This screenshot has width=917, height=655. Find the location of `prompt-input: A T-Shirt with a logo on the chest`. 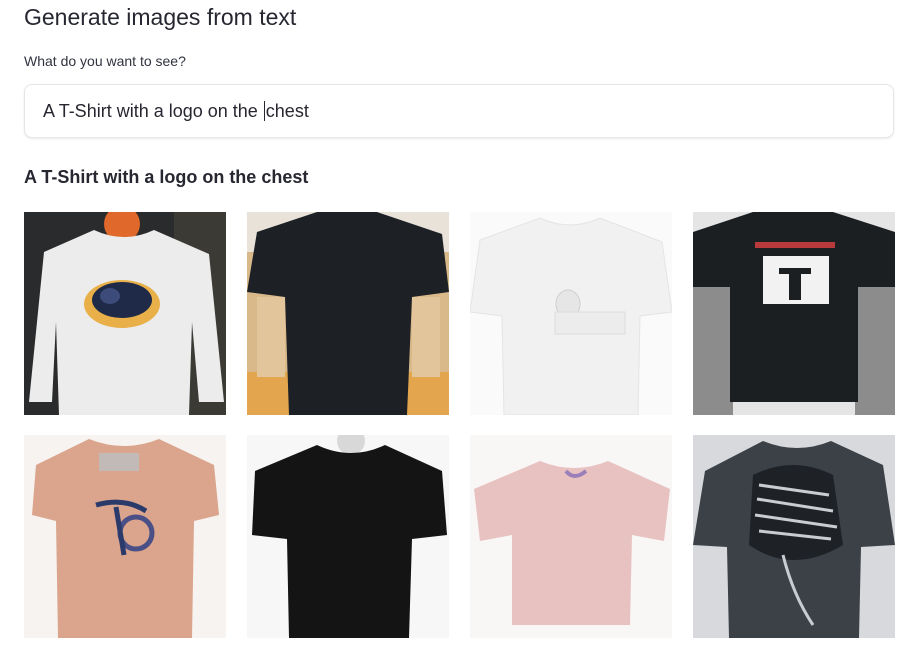

prompt-input: A T-Shirt with a logo on the chest is located at coordinates (459, 111).